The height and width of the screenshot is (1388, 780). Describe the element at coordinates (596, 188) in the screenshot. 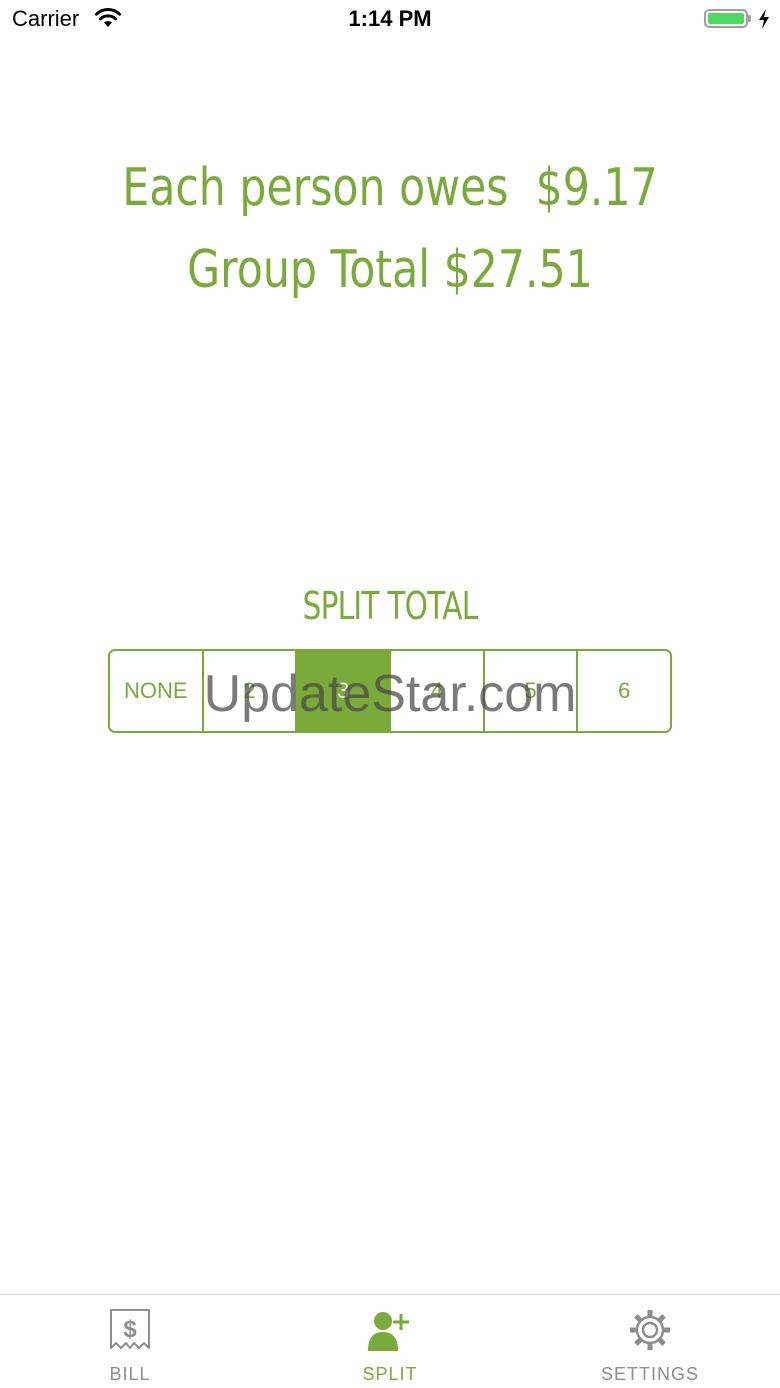

I see `owes-value: $9.17` at that location.